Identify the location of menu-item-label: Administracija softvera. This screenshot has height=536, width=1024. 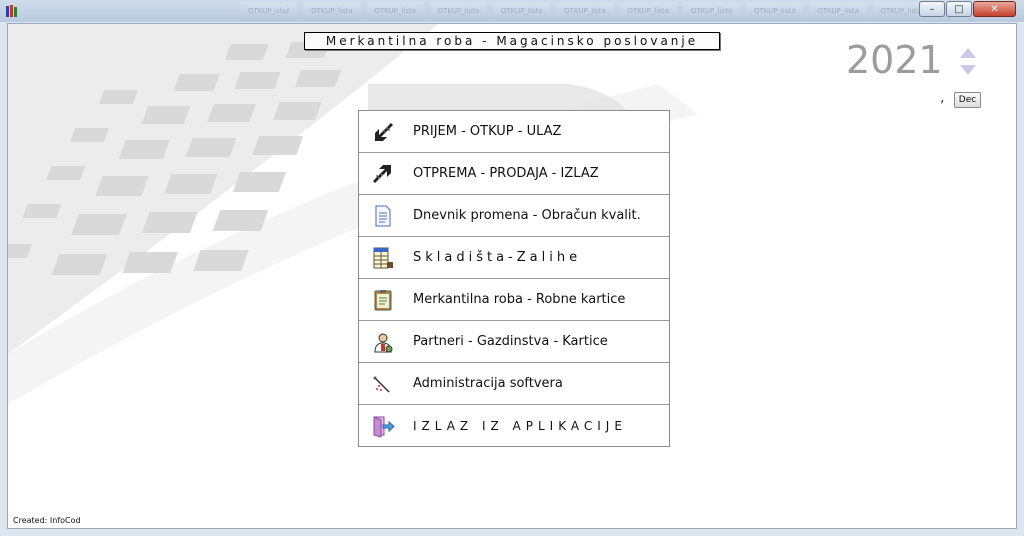
(488, 383).